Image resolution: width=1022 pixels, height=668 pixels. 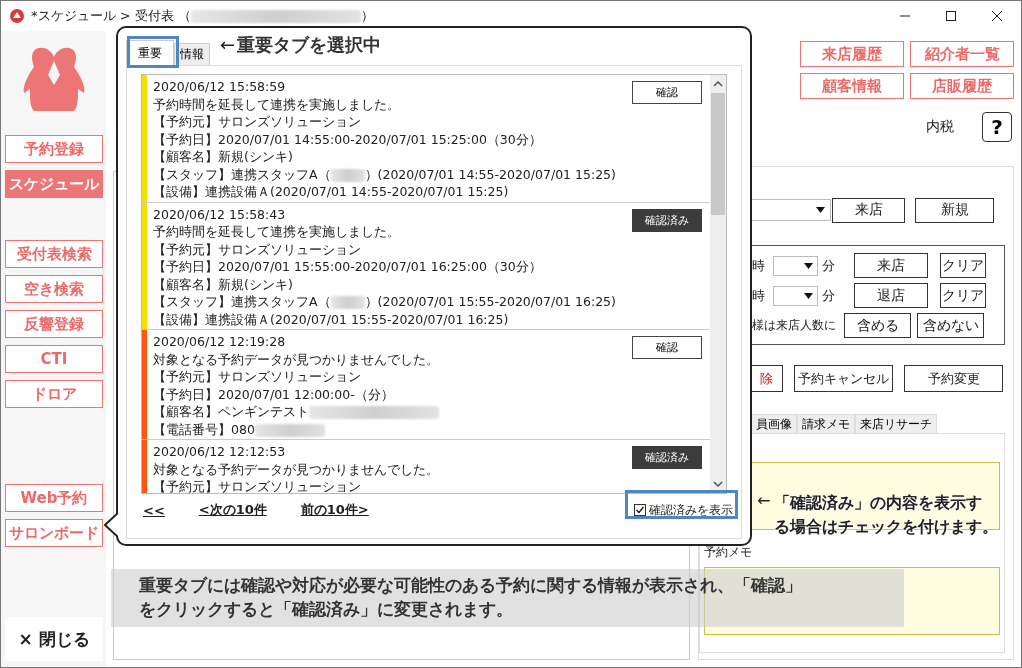 I want to click on notice-line: 【スタッフ】連携スタッフA（ ）(2020/07/01 14:55-2020/07/01 15:25), so click(x=385, y=174).